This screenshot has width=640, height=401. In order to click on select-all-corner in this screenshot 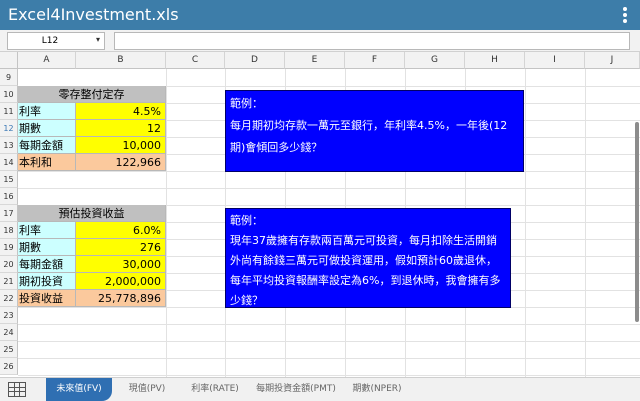, I will do `click(9, 60)`.